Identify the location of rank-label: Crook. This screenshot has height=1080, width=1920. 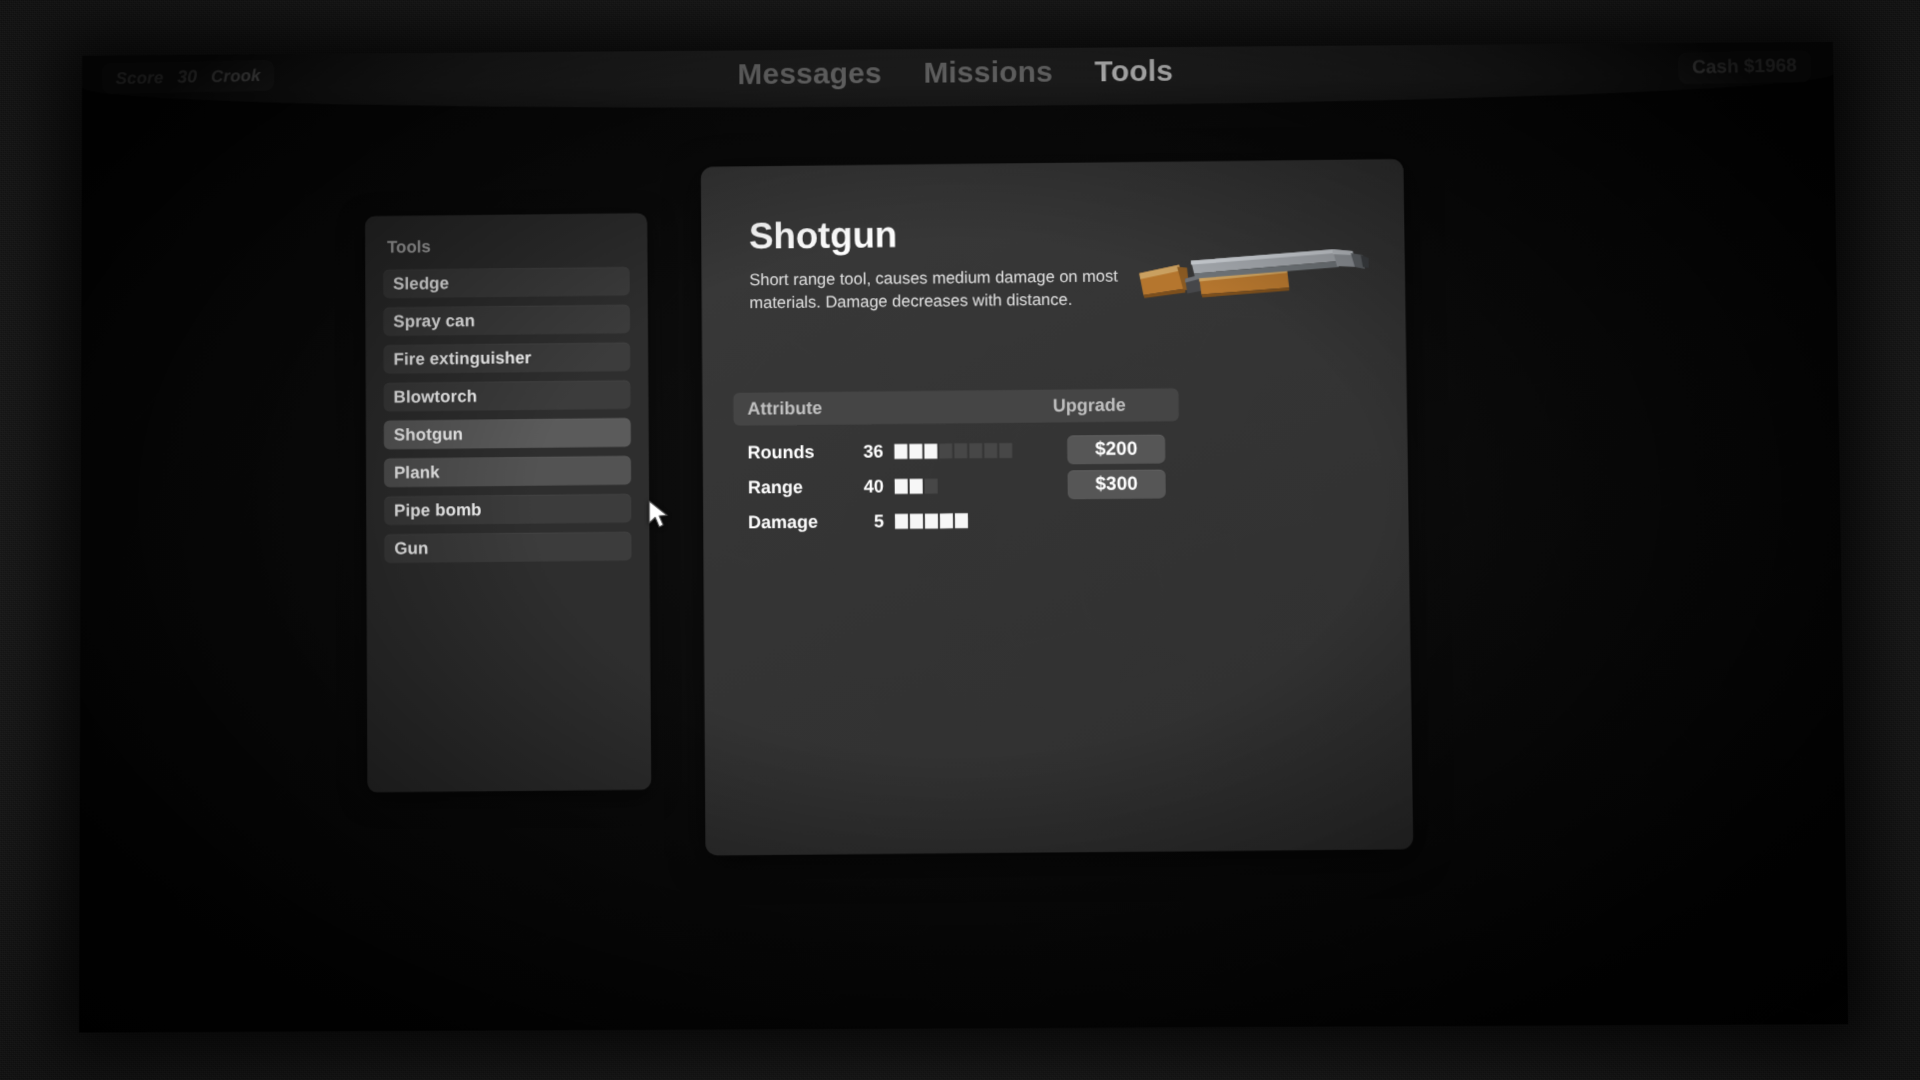
(235, 75).